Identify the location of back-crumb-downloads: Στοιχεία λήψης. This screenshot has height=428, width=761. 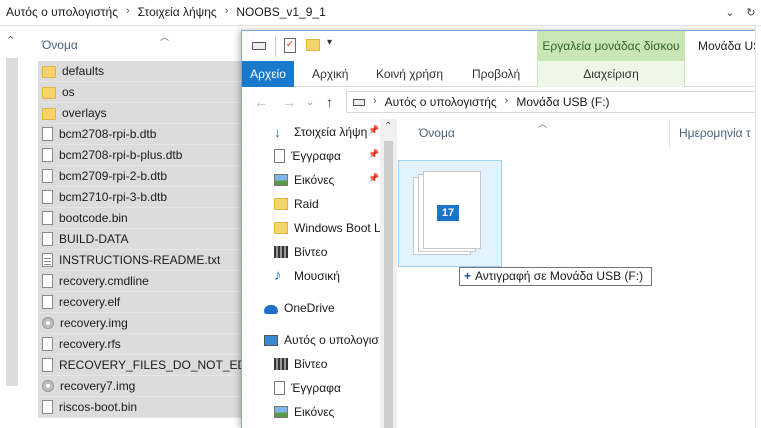
(177, 12).